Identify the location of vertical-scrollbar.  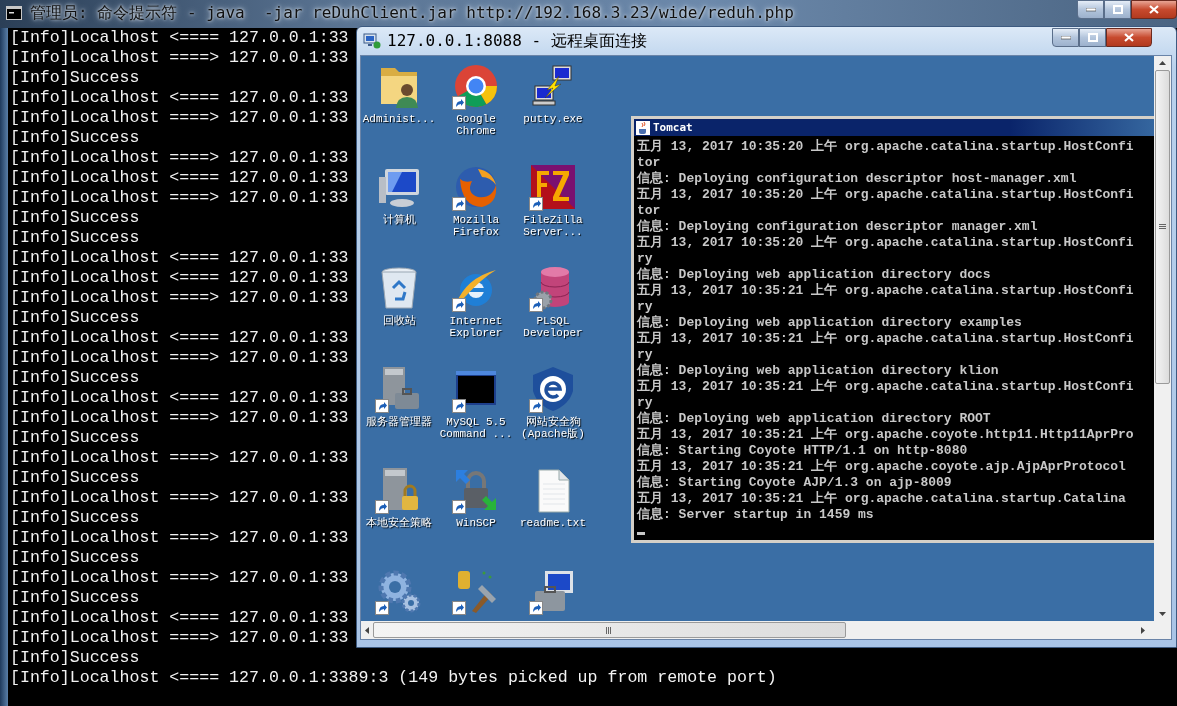
(1162, 338).